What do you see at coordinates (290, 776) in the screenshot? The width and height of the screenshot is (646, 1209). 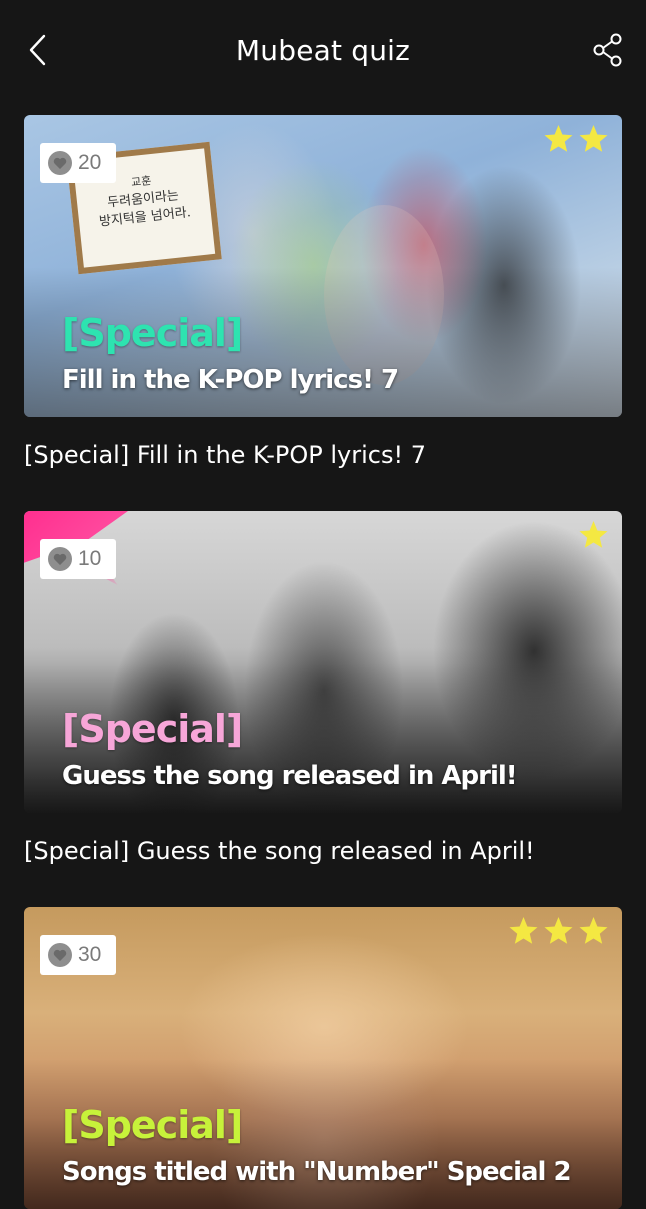 I see `thumbnail-title: Guess the song released in April!` at bounding box center [290, 776].